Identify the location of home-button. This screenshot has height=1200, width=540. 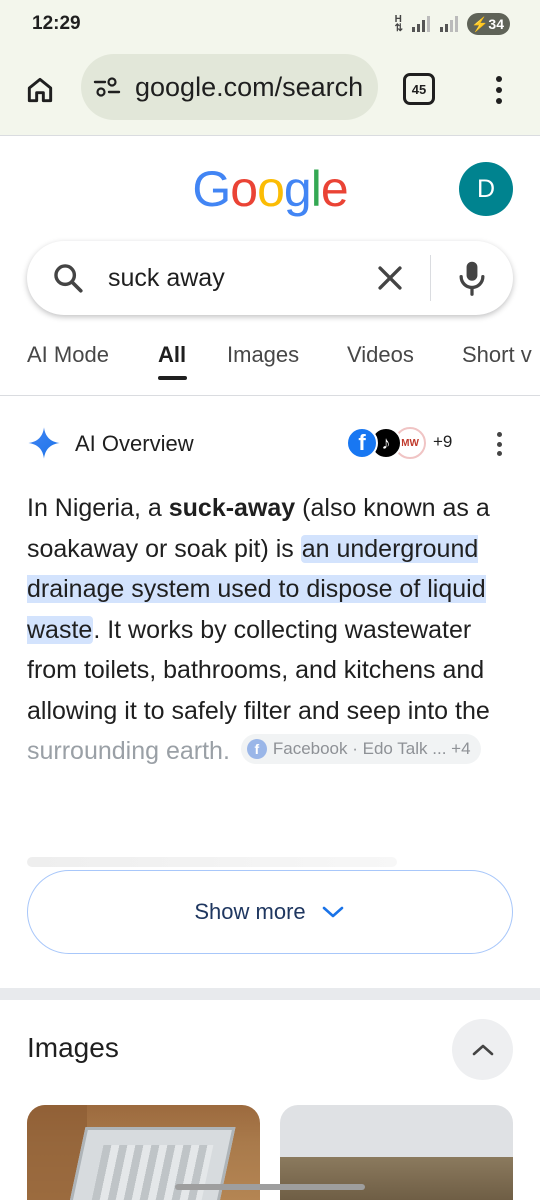
(40, 90).